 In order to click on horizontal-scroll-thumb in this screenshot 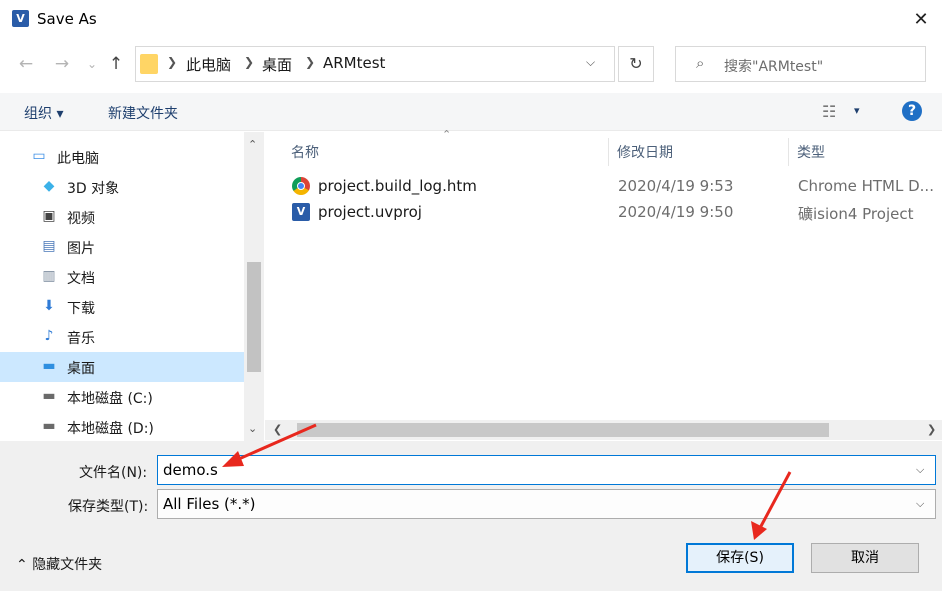, I will do `click(563, 430)`.